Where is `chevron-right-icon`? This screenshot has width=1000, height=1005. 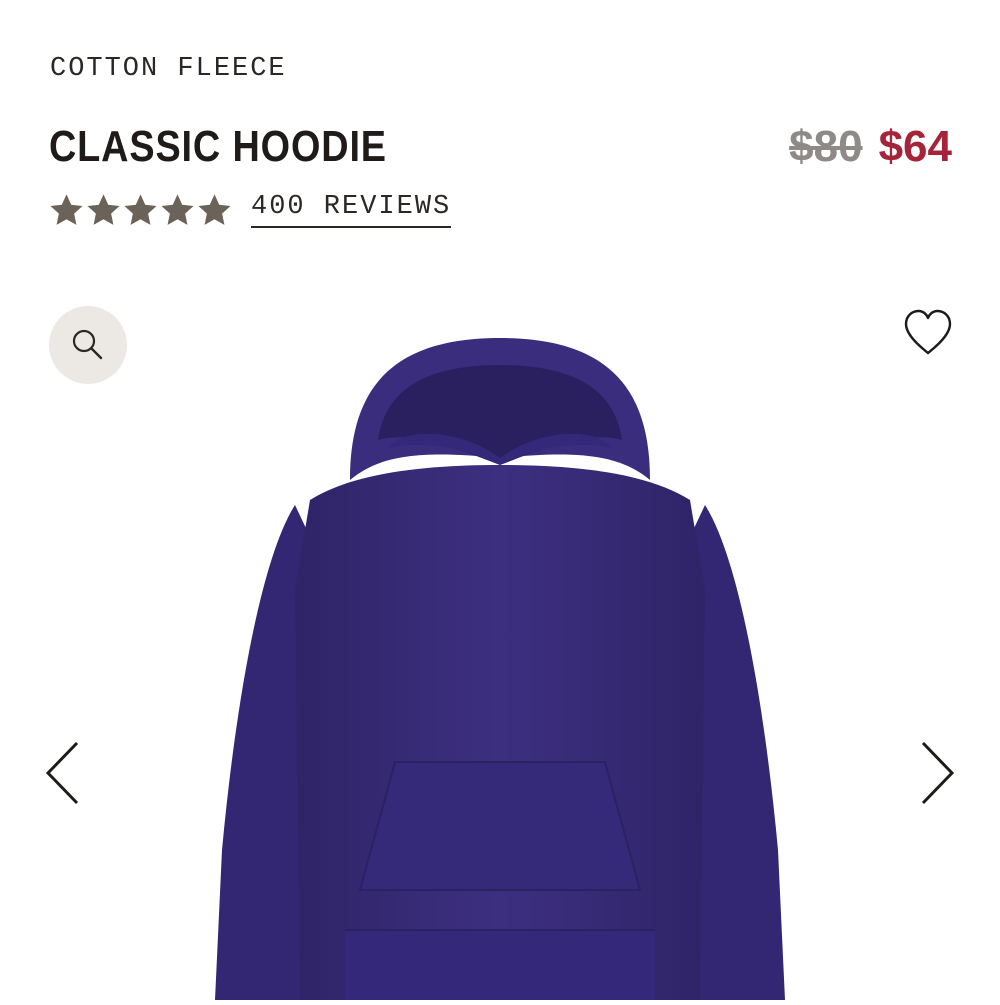 chevron-right-icon is located at coordinates (938, 773).